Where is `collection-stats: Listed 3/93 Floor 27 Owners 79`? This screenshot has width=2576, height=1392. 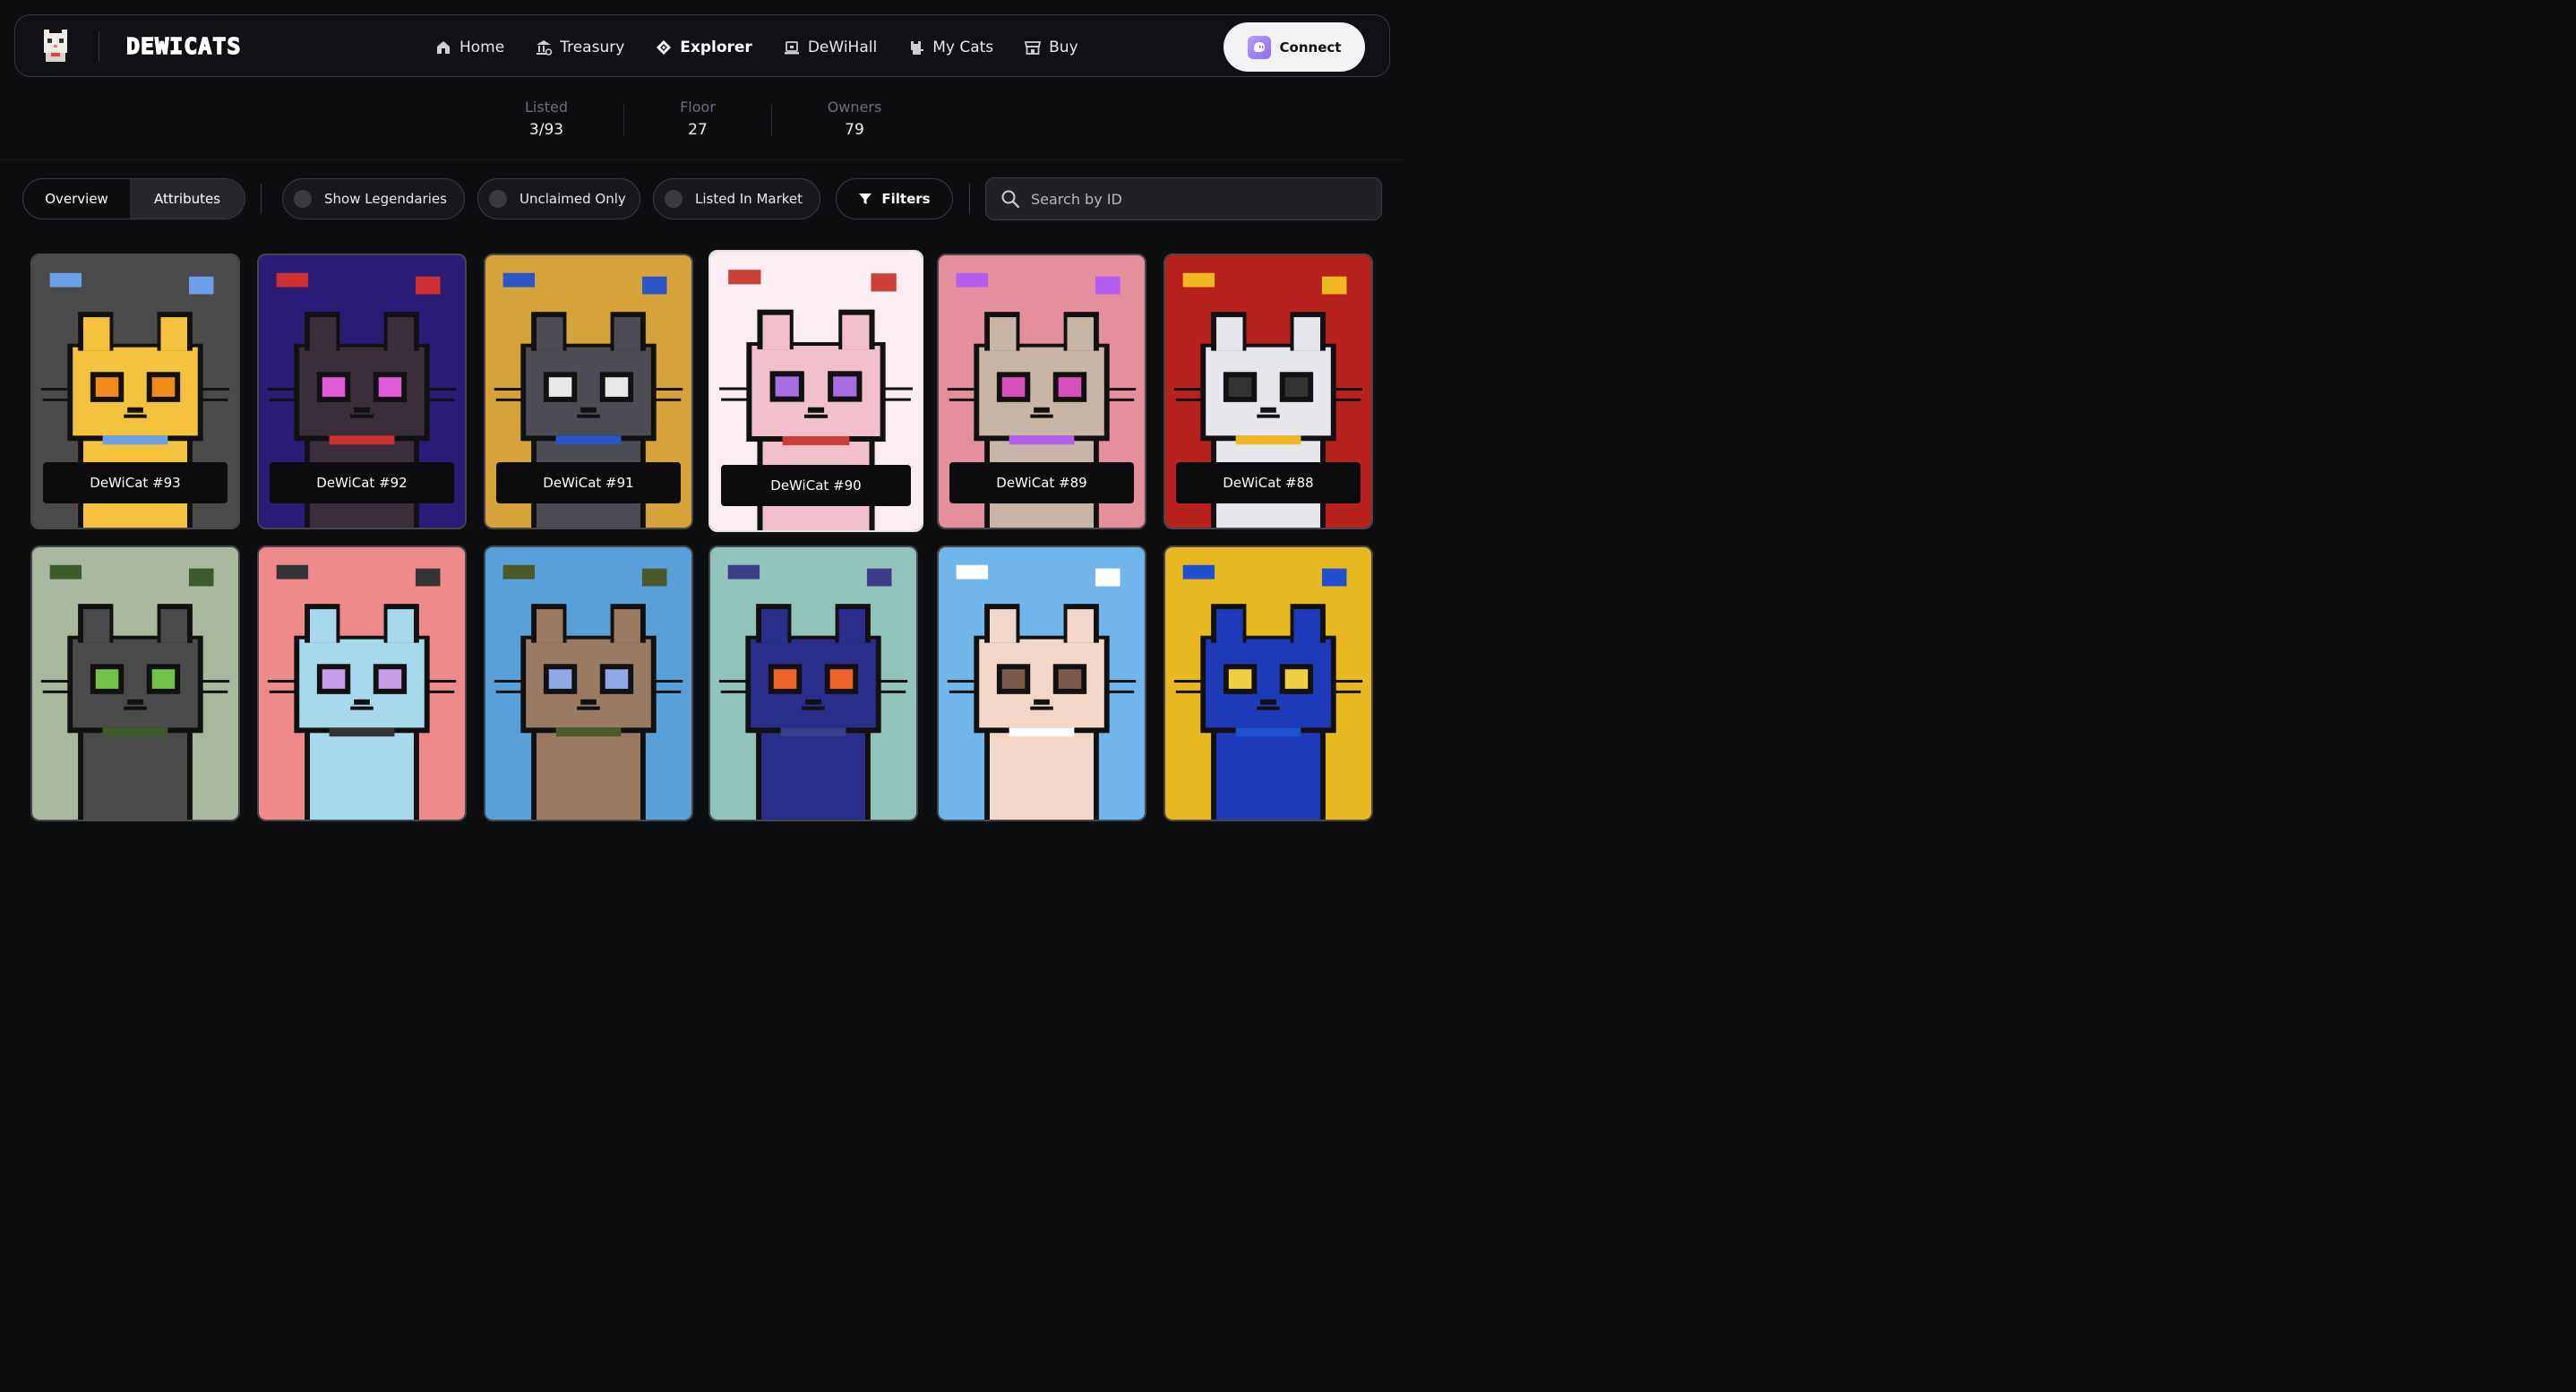
collection-stats: Listed 3/93 Floor 27 Owners 79 is located at coordinates (699, 121).